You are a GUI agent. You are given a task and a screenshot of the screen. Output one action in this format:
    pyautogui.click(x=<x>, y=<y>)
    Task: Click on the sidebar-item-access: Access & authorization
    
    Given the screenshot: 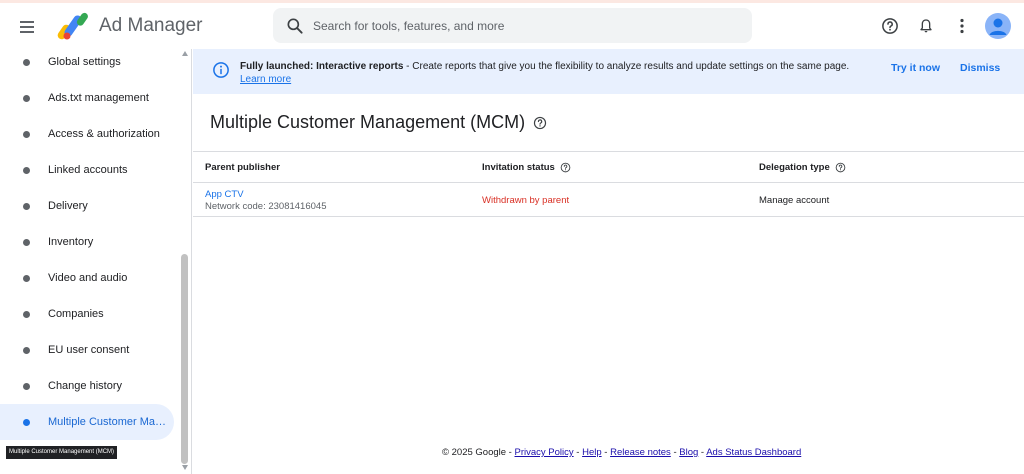 What is the action you would take?
    pyautogui.click(x=87, y=134)
    